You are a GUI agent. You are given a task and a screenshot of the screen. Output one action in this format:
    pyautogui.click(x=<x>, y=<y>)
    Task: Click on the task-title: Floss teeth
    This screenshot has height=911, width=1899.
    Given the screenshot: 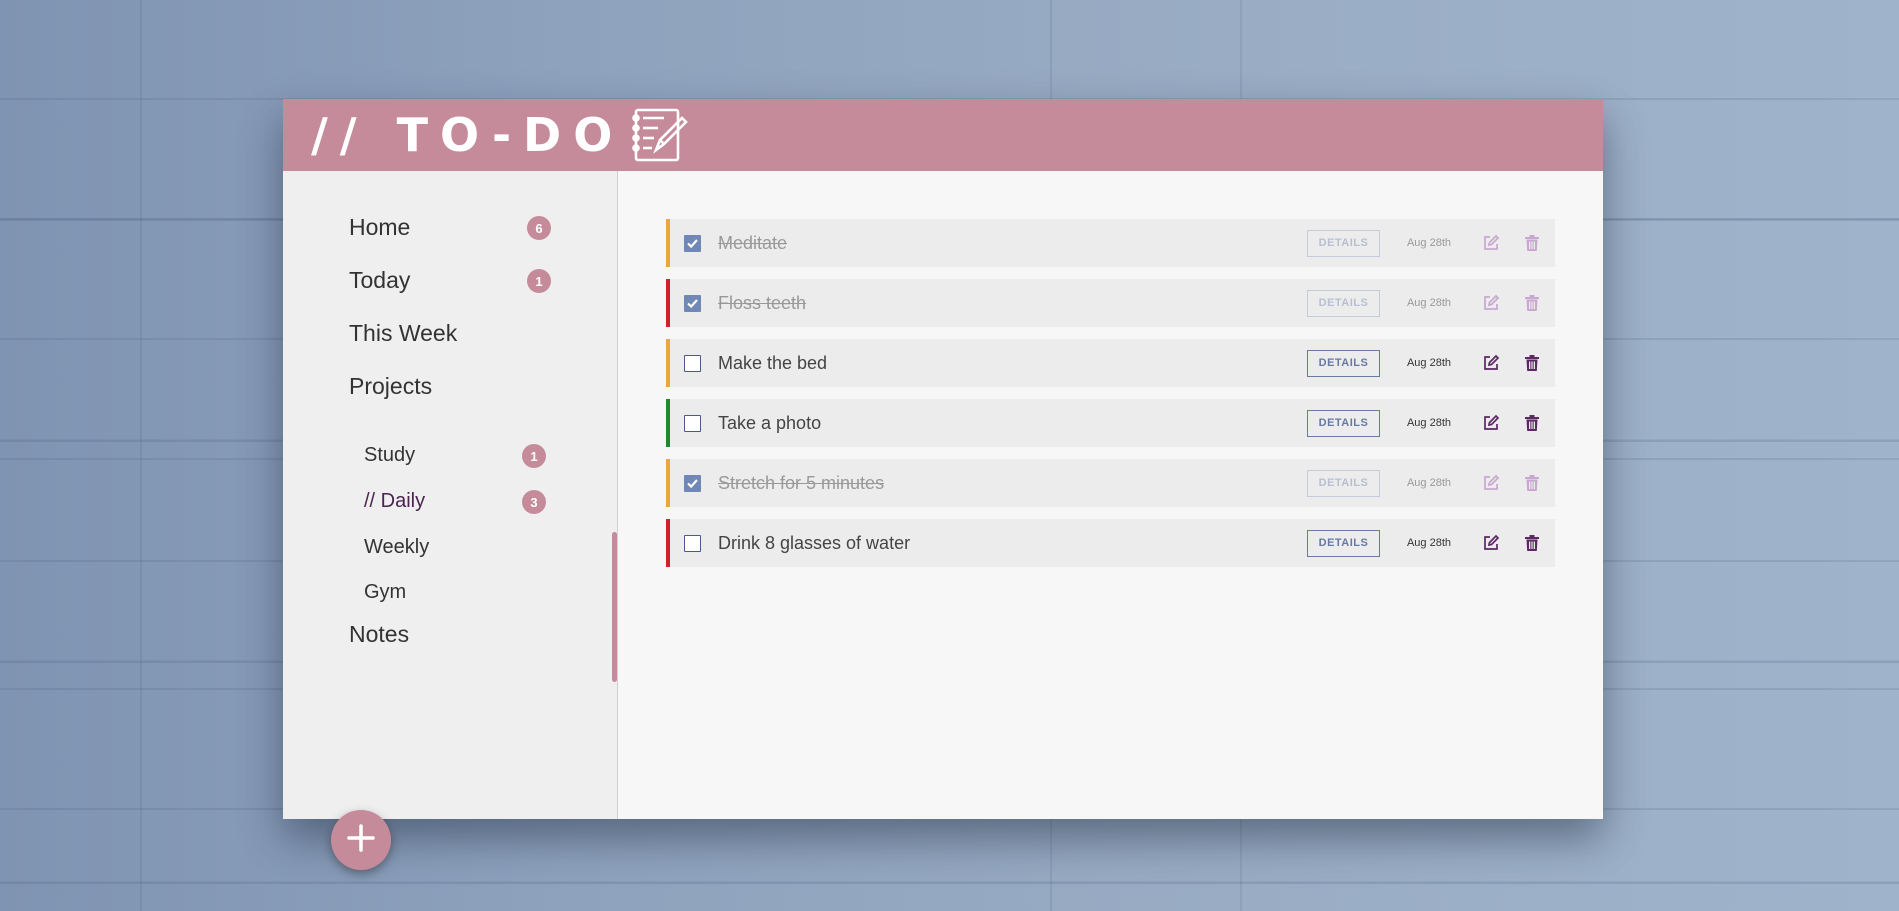 What is the action you would take?
    pyautogui.click(x=762, y=302)
    